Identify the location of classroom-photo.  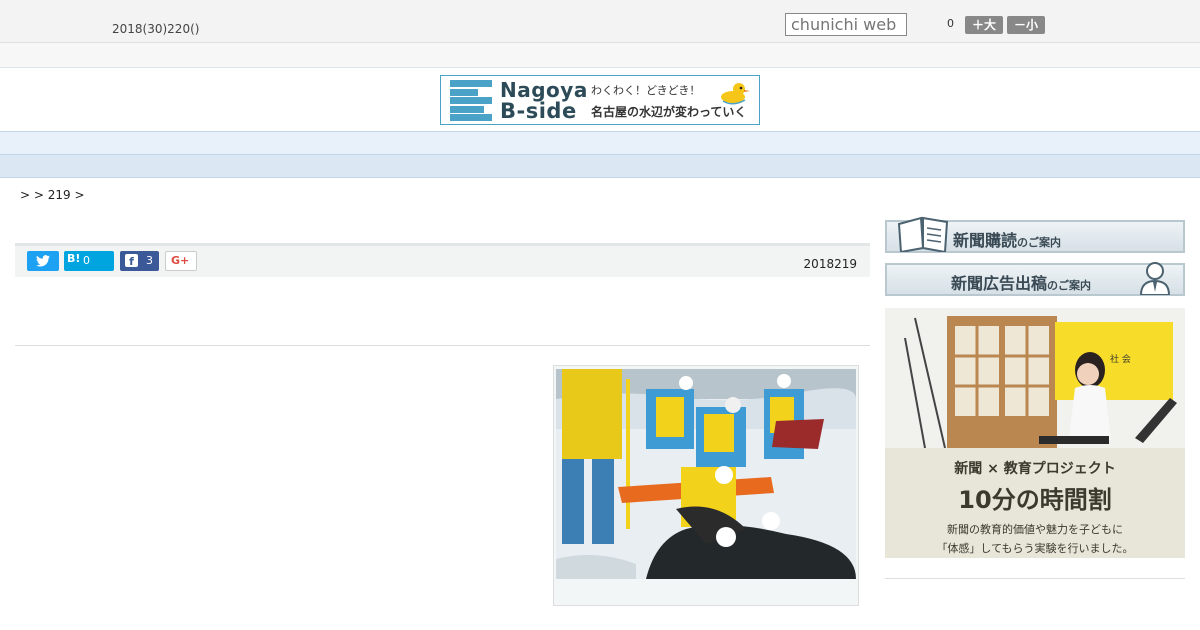
(1035, 378).